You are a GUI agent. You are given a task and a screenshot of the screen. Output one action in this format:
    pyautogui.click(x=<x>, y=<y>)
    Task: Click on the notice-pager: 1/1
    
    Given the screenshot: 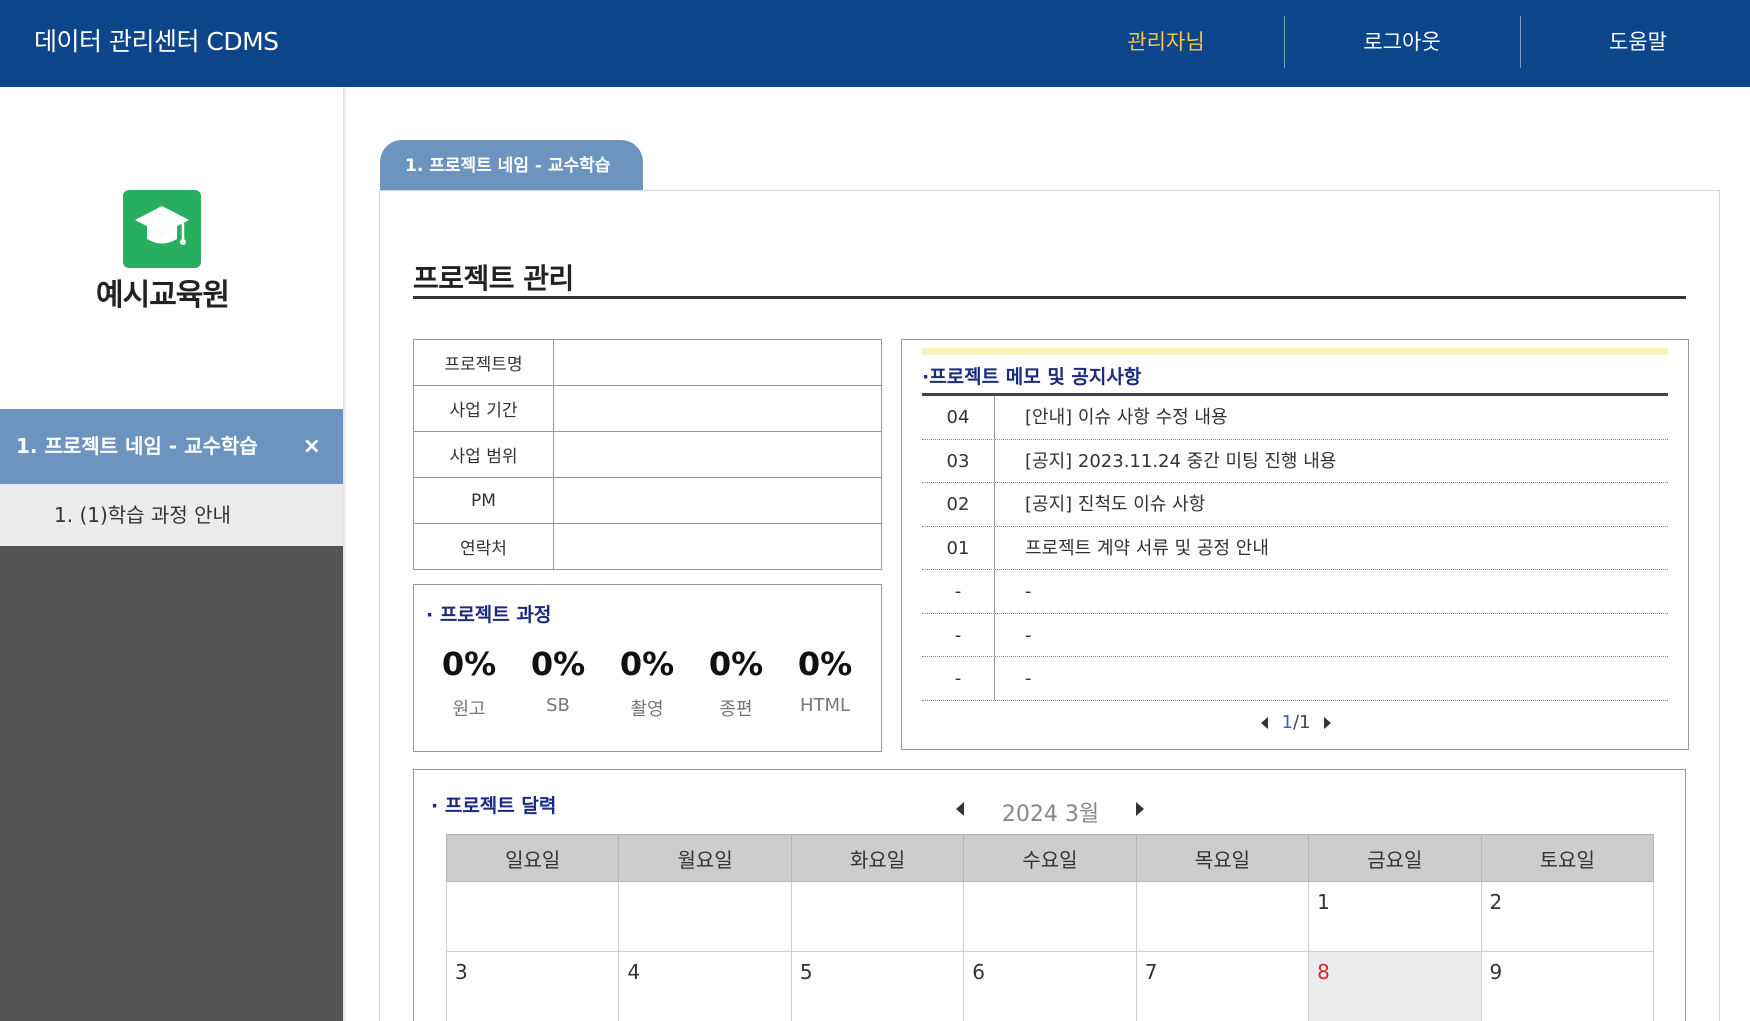 What is the action you would take?
    pyautogui.click(x=1296, y=722)
    